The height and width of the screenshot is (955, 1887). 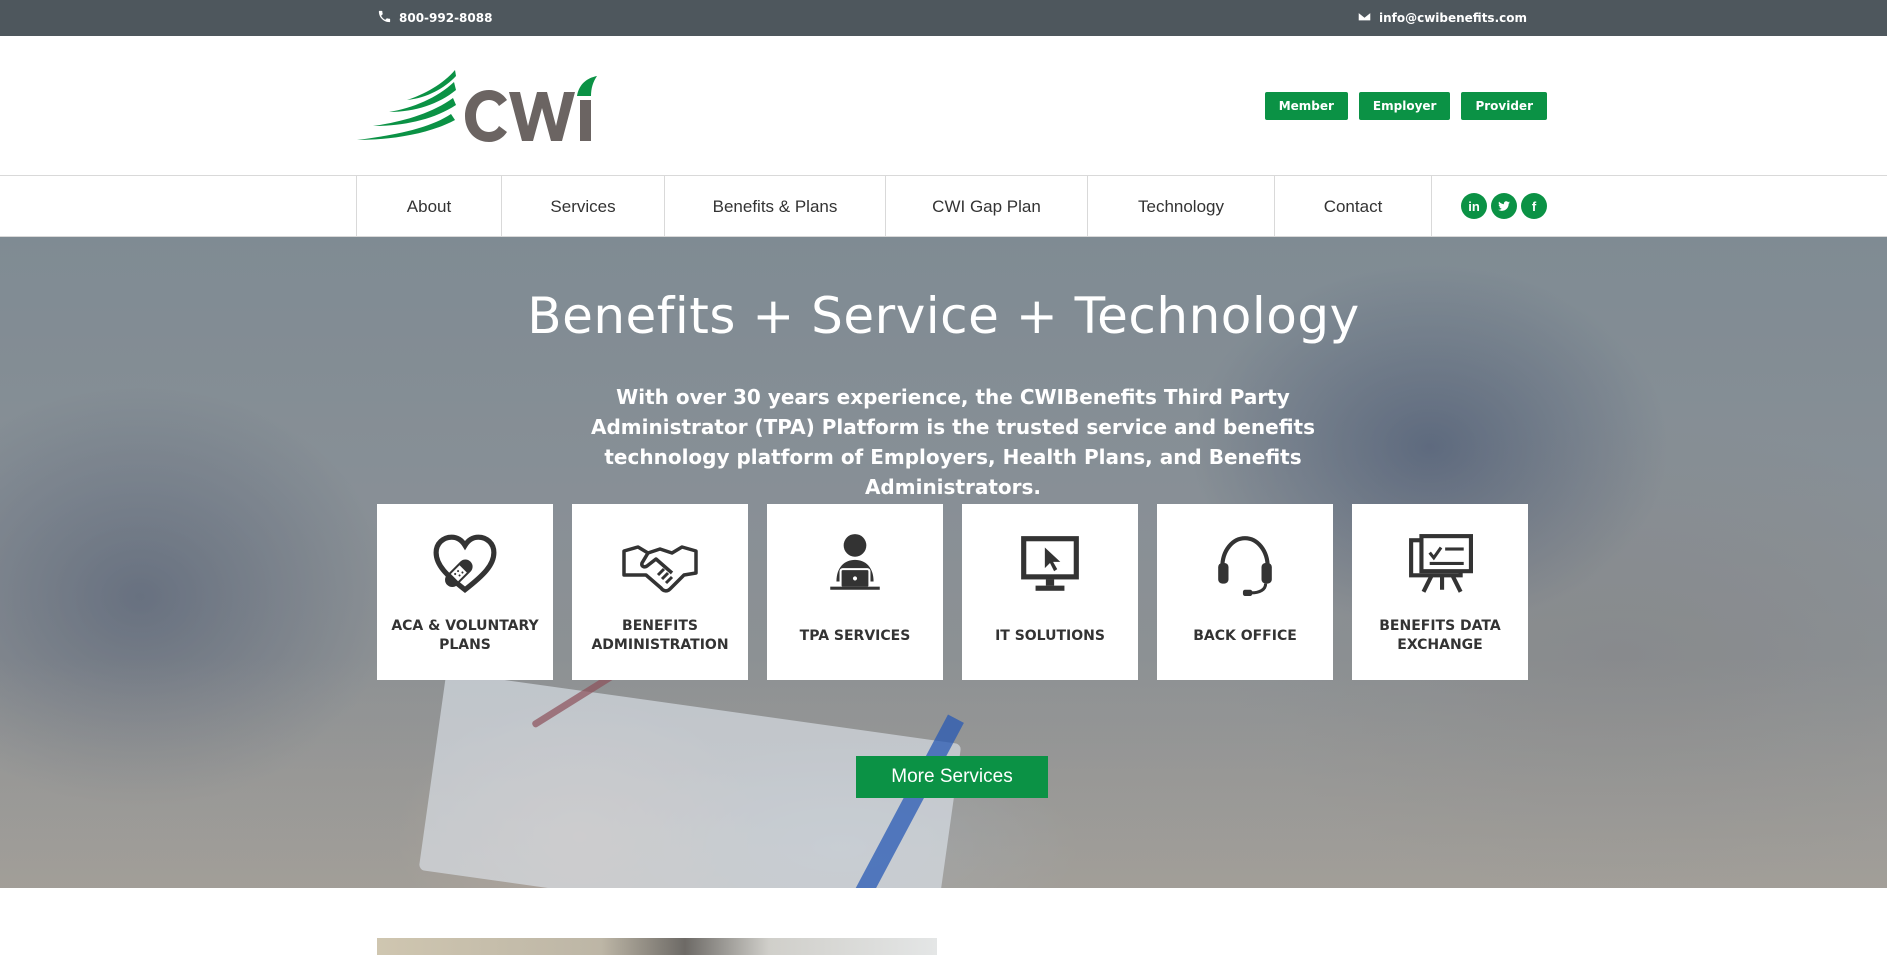 What do you see at coordinates (1504, 106) in the screenshot?
I see `provider-button: Provider` at bounding box center [1504, 106].